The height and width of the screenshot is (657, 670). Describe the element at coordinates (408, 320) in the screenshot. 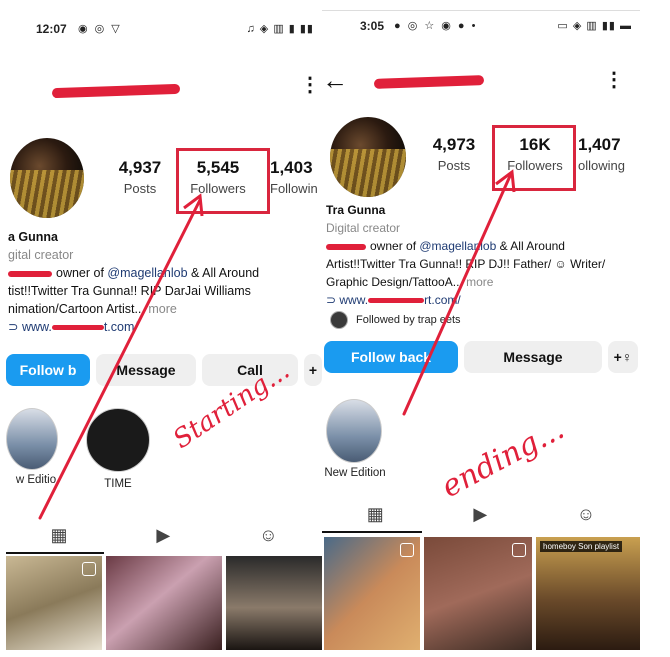

I see `followed-by-text: Followed by trap eets` at that location.